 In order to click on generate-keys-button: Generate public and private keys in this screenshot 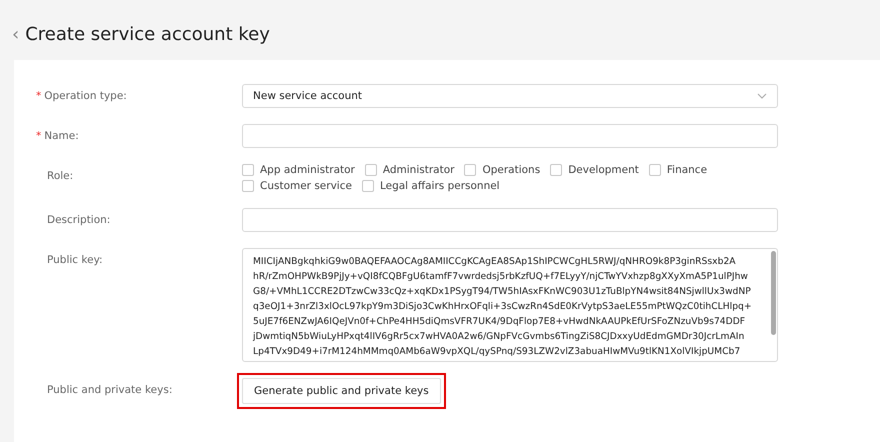, I will do `click(341, 391)`.